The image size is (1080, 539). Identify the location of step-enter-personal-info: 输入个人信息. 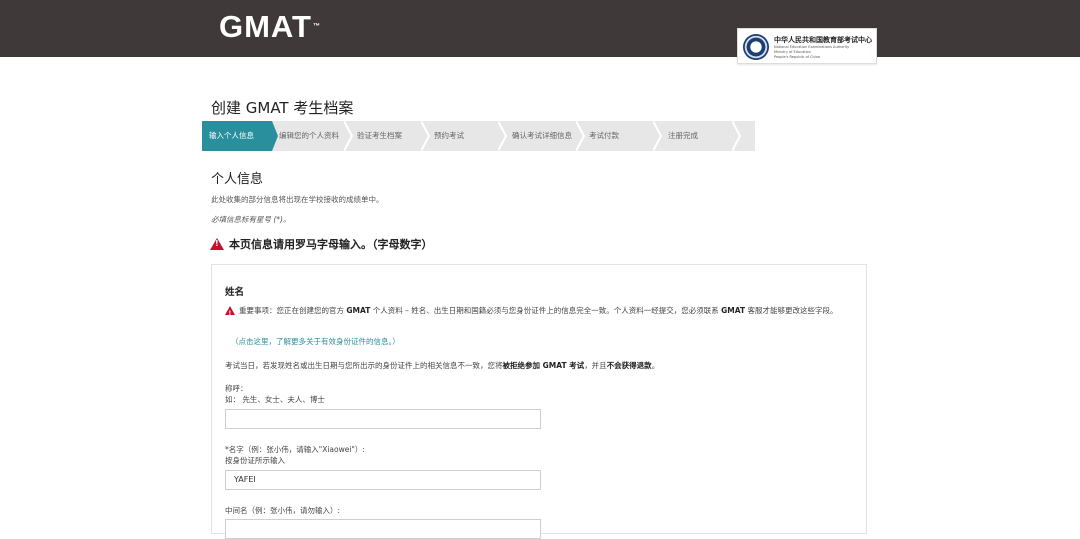
(233, 136).